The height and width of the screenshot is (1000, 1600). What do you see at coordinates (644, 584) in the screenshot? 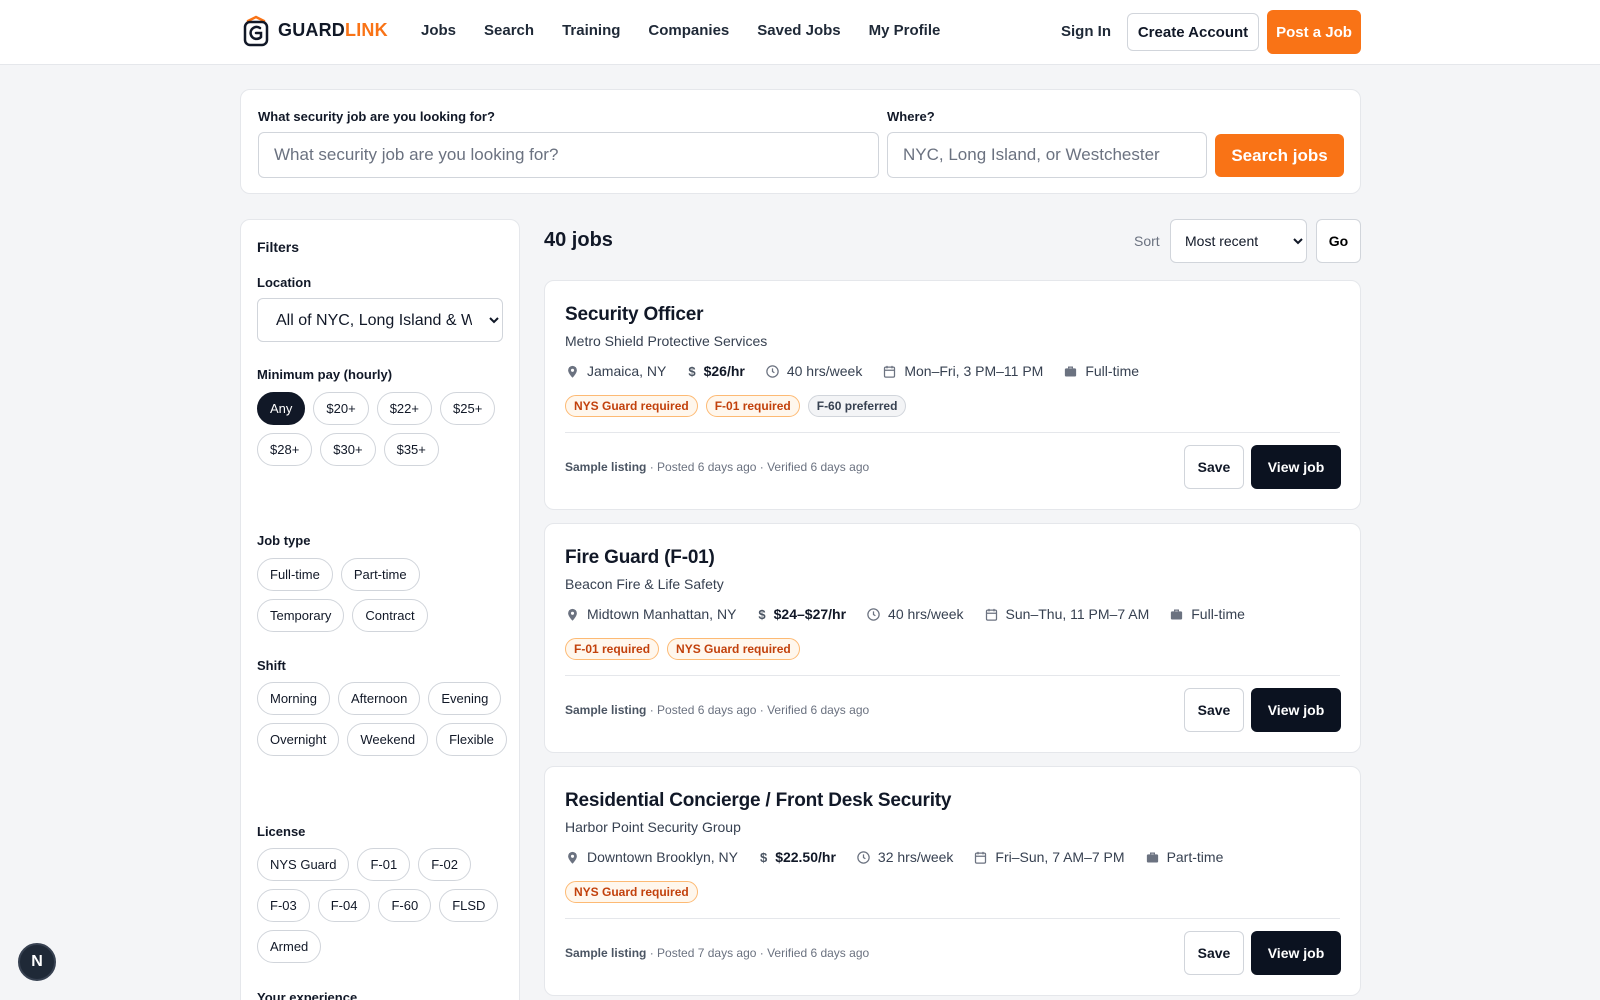
I see `job-company: Beacon Fire & Life Safety` at bounding box center [644, 584].